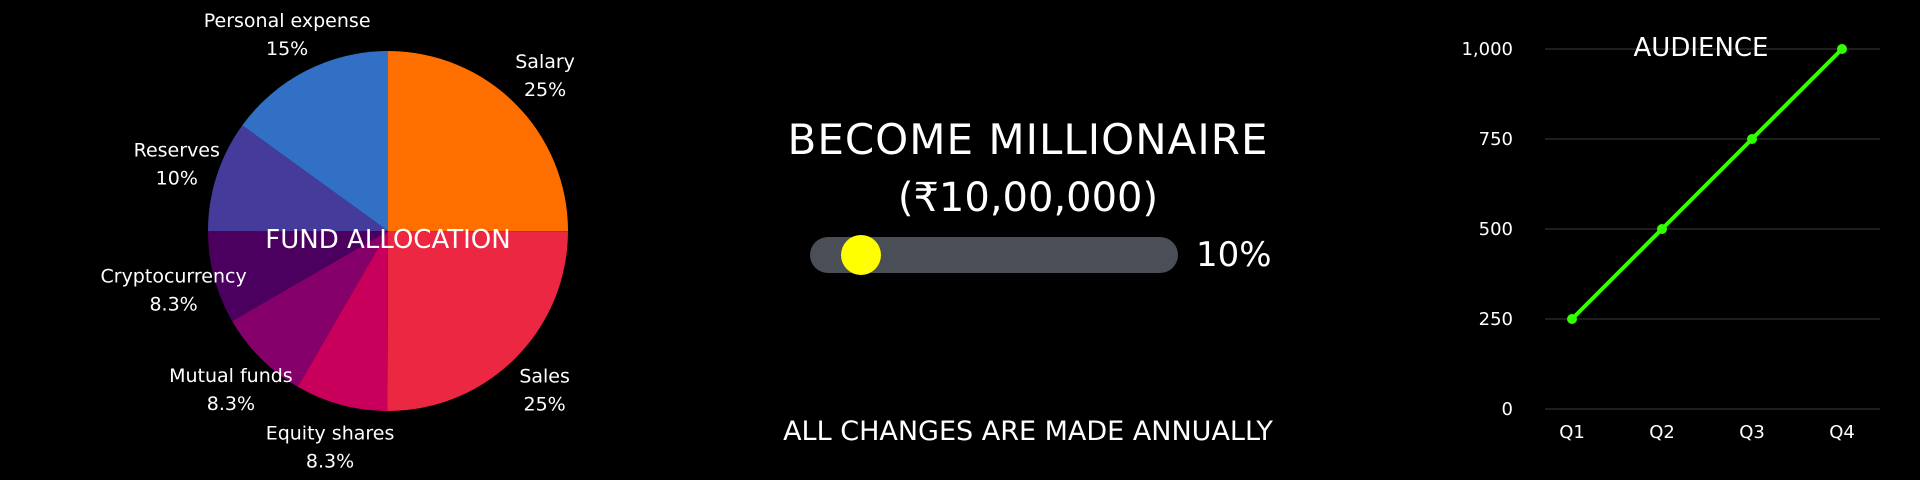 This screenshot has width=1920, height=480. Describe the element at coordinates (544, 376) in the screenshot. I see `pie-slice-label-sales: Sales` at that location.